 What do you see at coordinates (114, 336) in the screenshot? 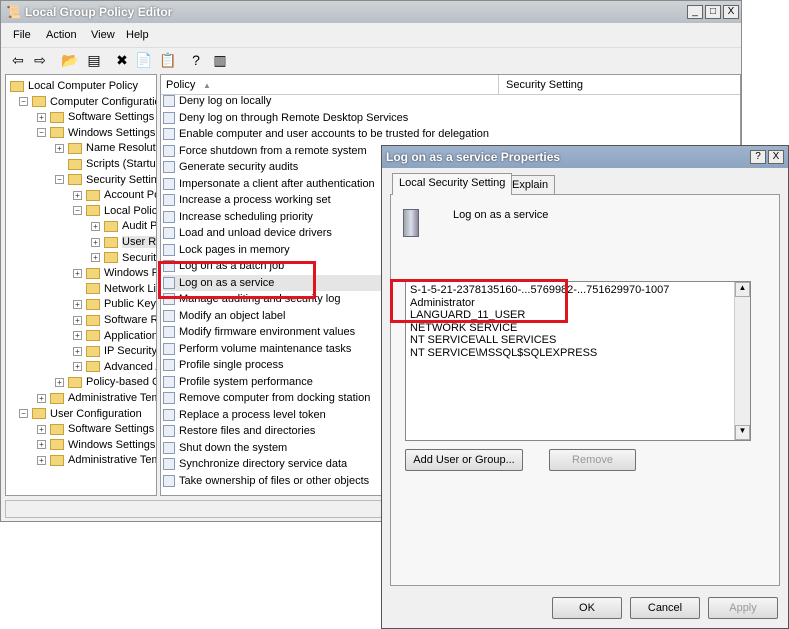
I see `tree-node: + Application Control Policies` at bounding box center [114, 336].